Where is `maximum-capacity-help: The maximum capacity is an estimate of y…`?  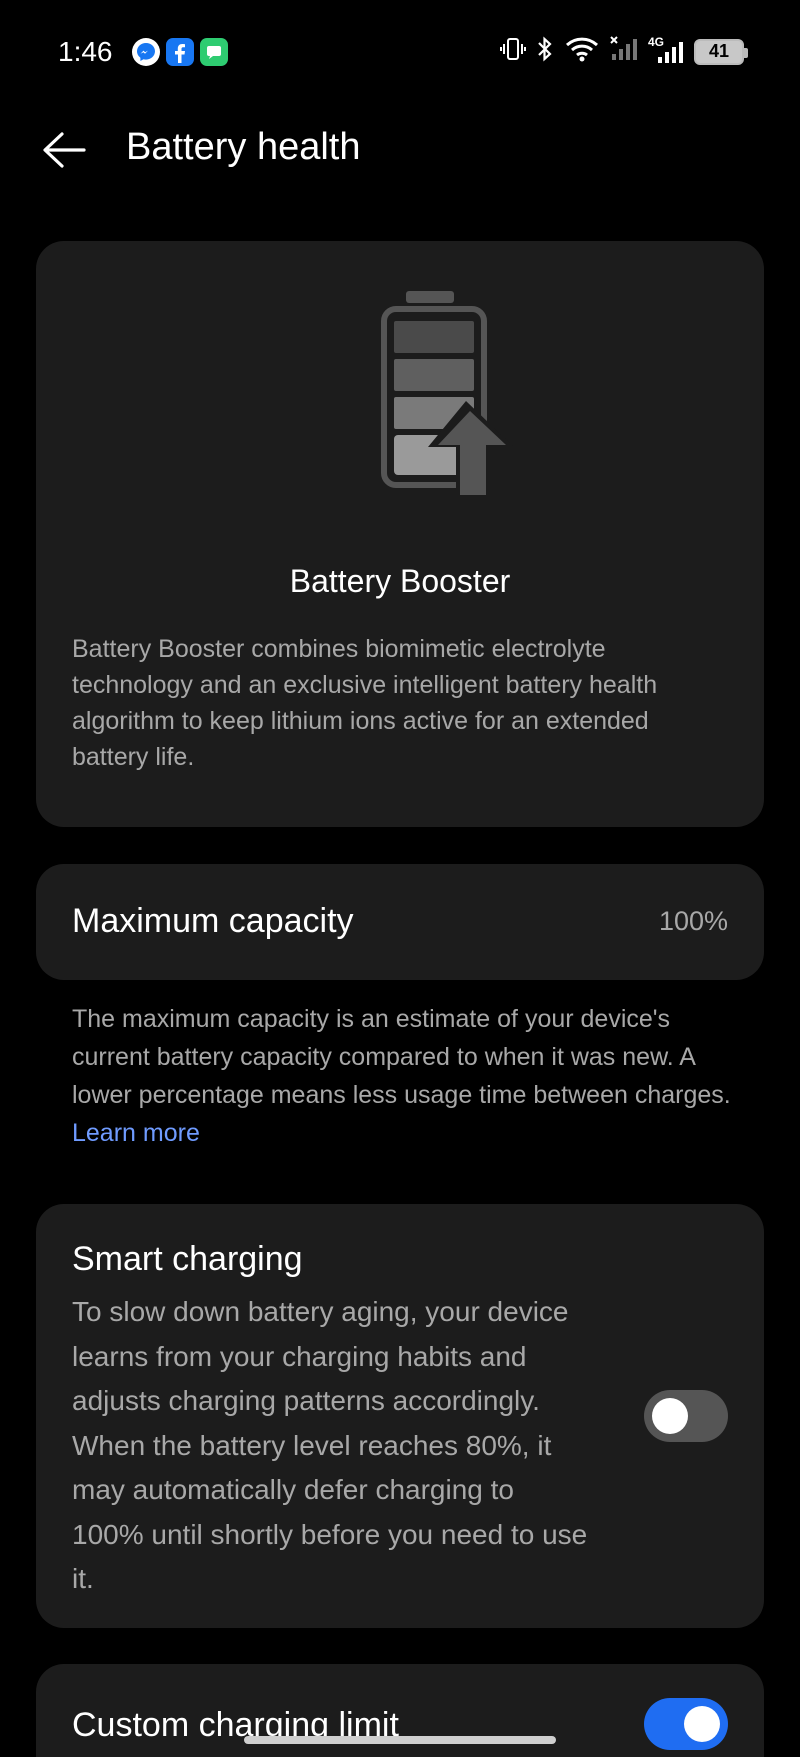
maximum-capacity-help: The maximum capacity is an estimate of y… is located at coordinates (402, 1076).